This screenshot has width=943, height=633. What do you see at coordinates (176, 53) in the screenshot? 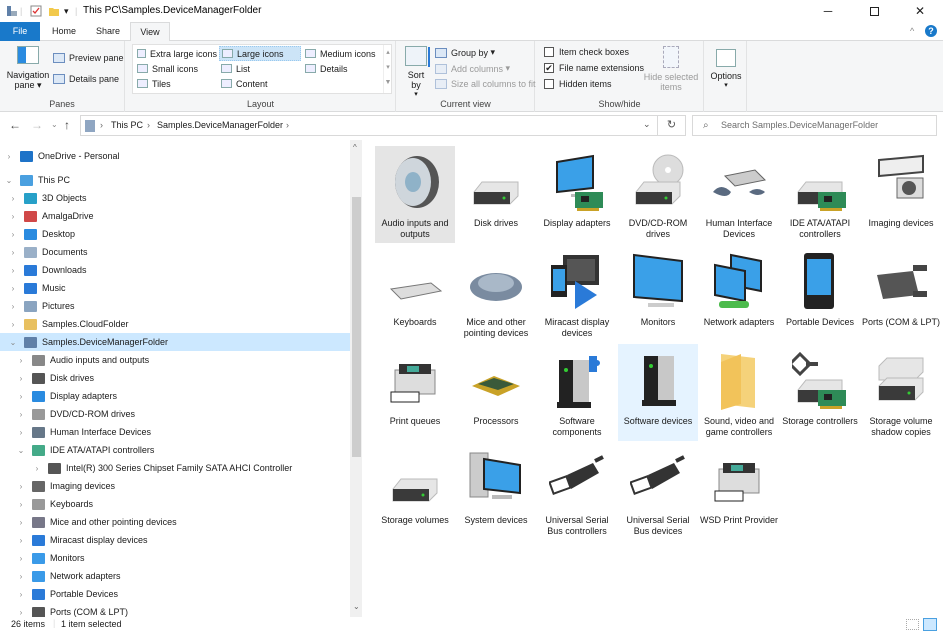
I see `layout-extra-large-icons: Extra large icons` at bounding box center [176, 53].